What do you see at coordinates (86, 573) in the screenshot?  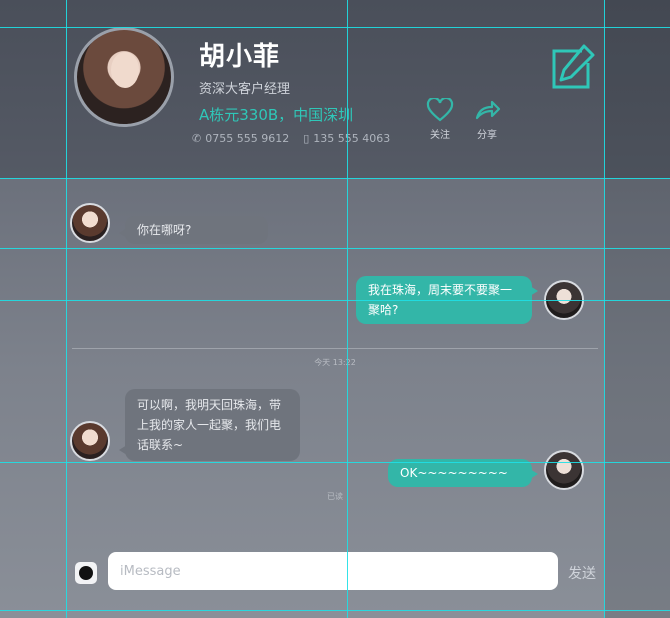 I see `camera-icon` at bounding box center [86, 573].